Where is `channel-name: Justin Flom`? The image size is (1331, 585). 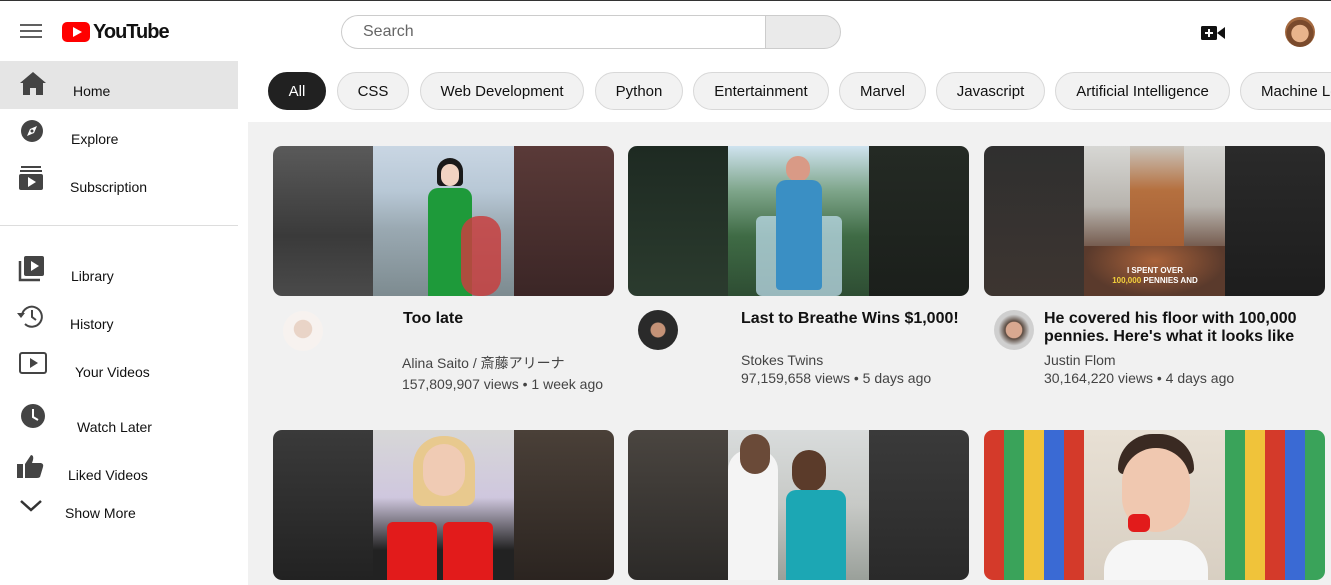 channel-name: Justin Flom is located at coordinates (1080, 360).